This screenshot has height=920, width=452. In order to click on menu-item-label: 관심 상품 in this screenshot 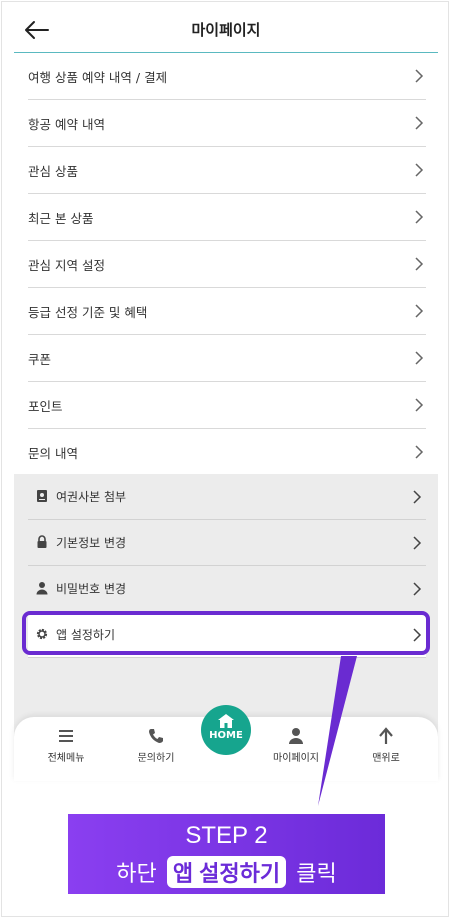, I will do `click(53, 171)`.